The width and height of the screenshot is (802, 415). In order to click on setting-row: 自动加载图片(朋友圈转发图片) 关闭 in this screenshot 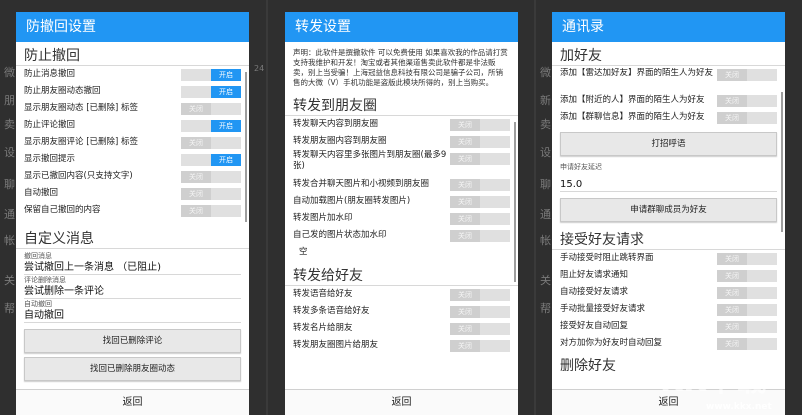, I will do `click(401, 201)`.